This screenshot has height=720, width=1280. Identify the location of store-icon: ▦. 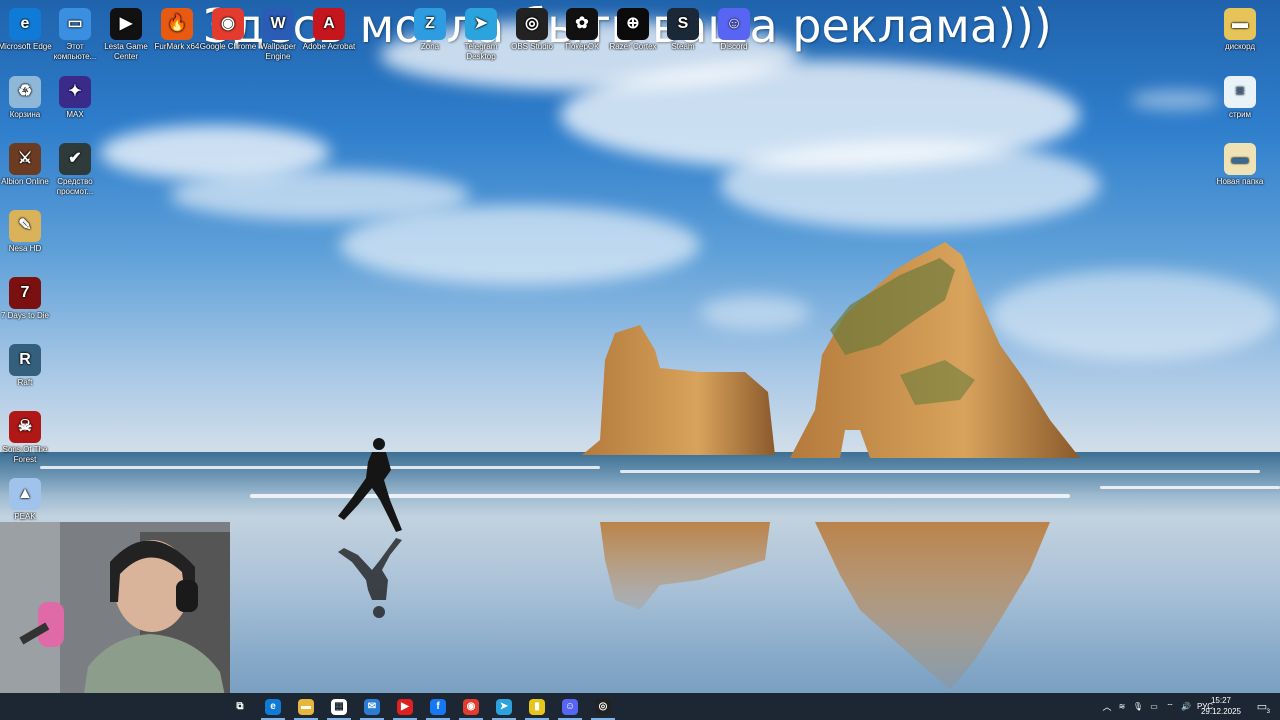
(339, 706).